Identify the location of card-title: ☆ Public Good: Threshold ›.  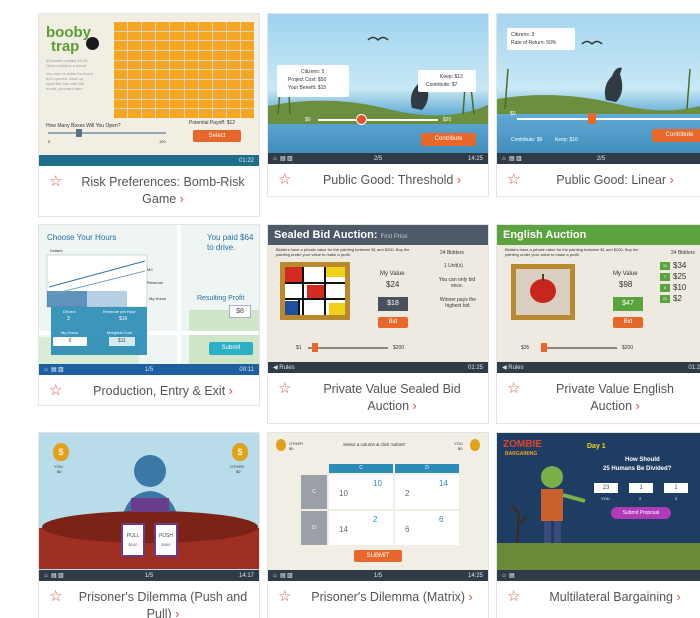
(378, 179).